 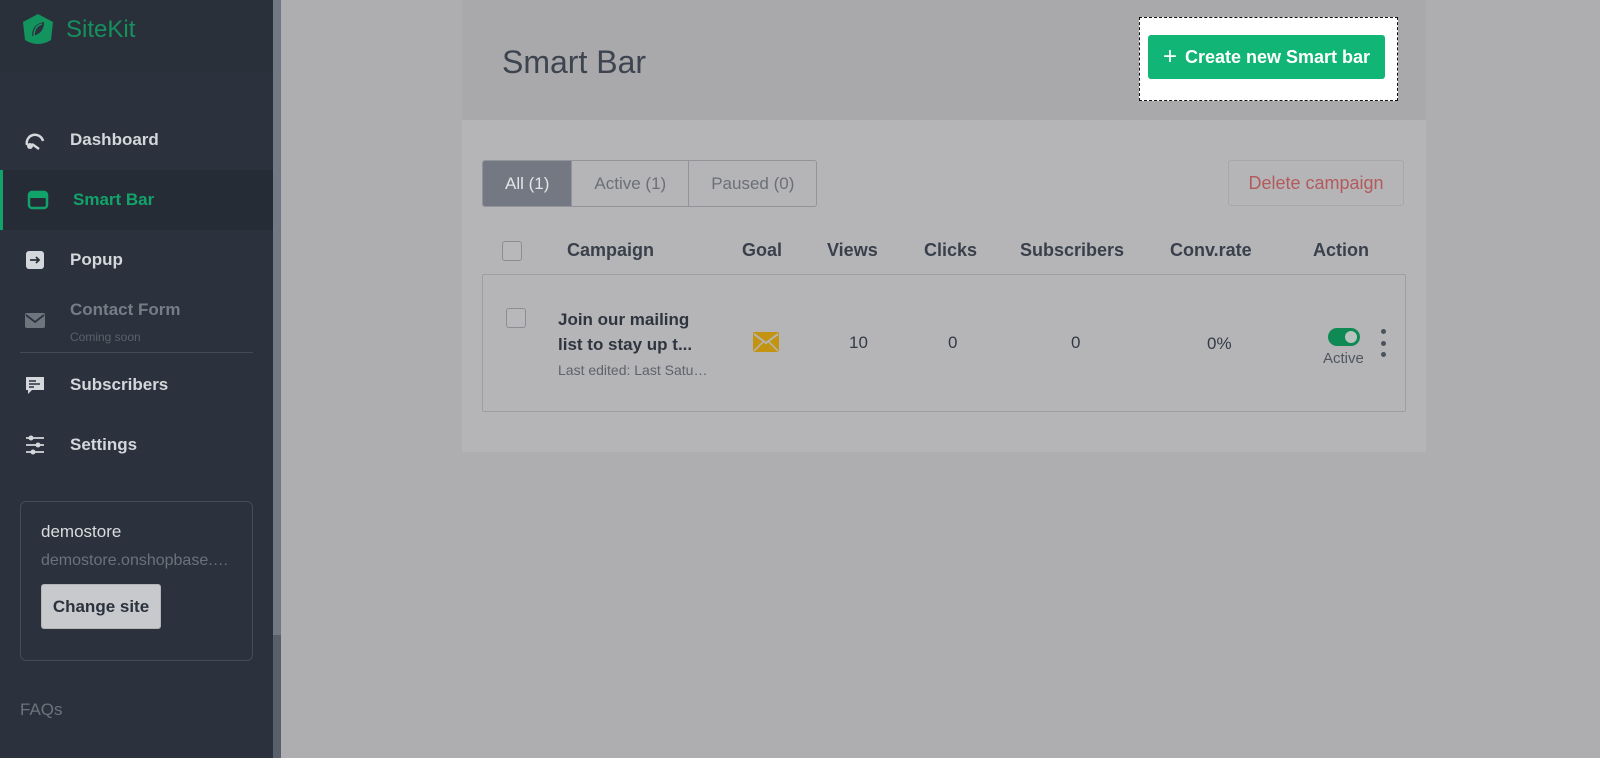 I want to click on sidebar-scrollbar, so click(x=277, y=379).